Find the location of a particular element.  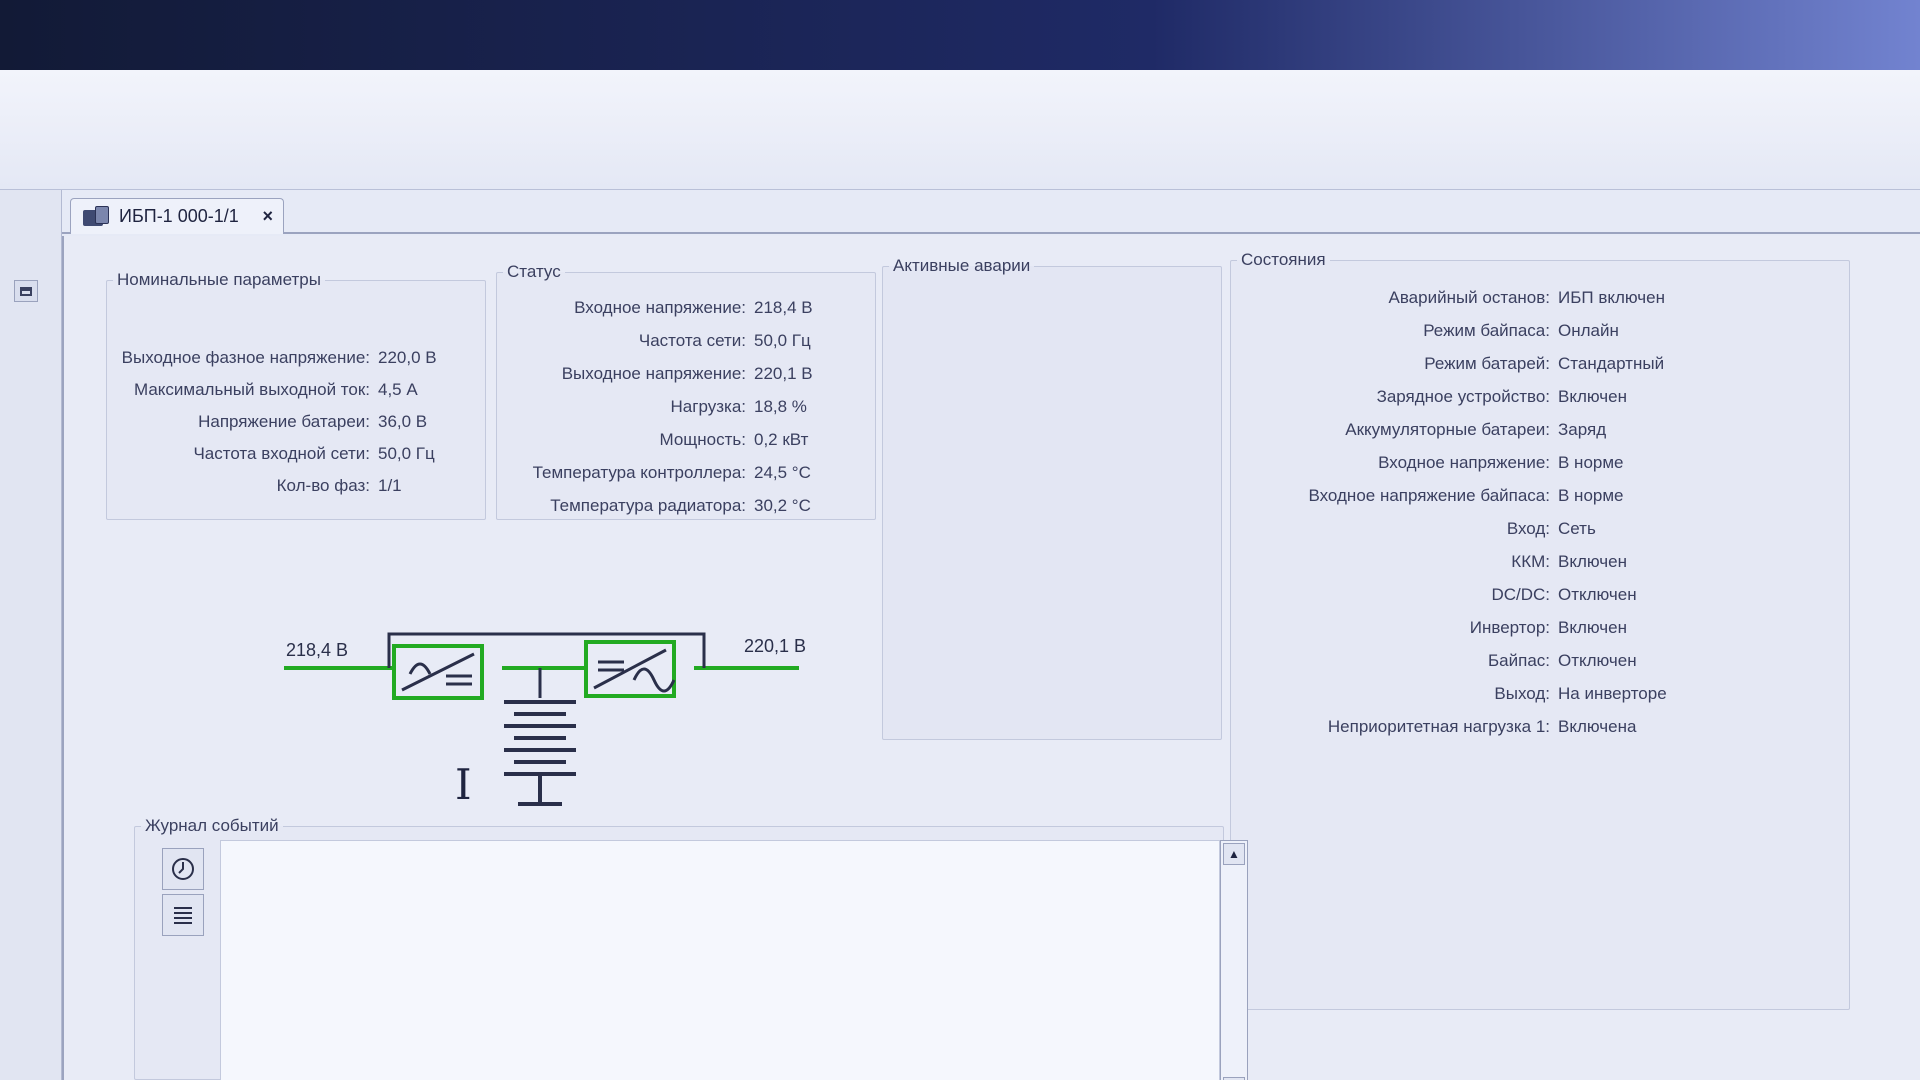

state-param-label: Аварийный останов: is located at coordinates (1469, 297).